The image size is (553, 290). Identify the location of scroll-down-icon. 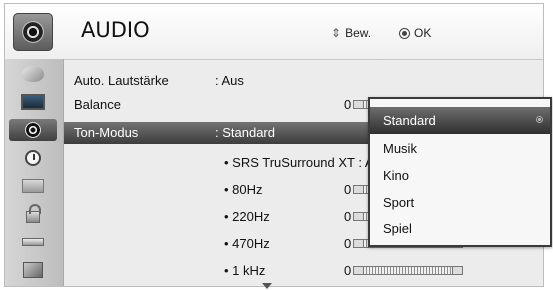
(267, 286).